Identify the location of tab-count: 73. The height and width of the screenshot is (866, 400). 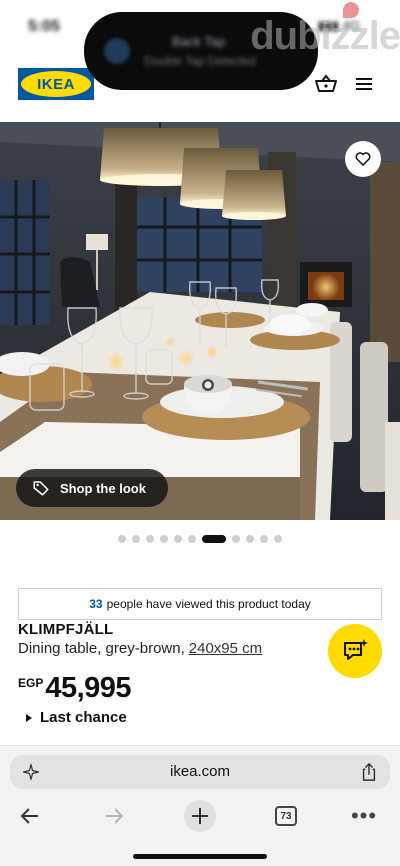
(286, 816).